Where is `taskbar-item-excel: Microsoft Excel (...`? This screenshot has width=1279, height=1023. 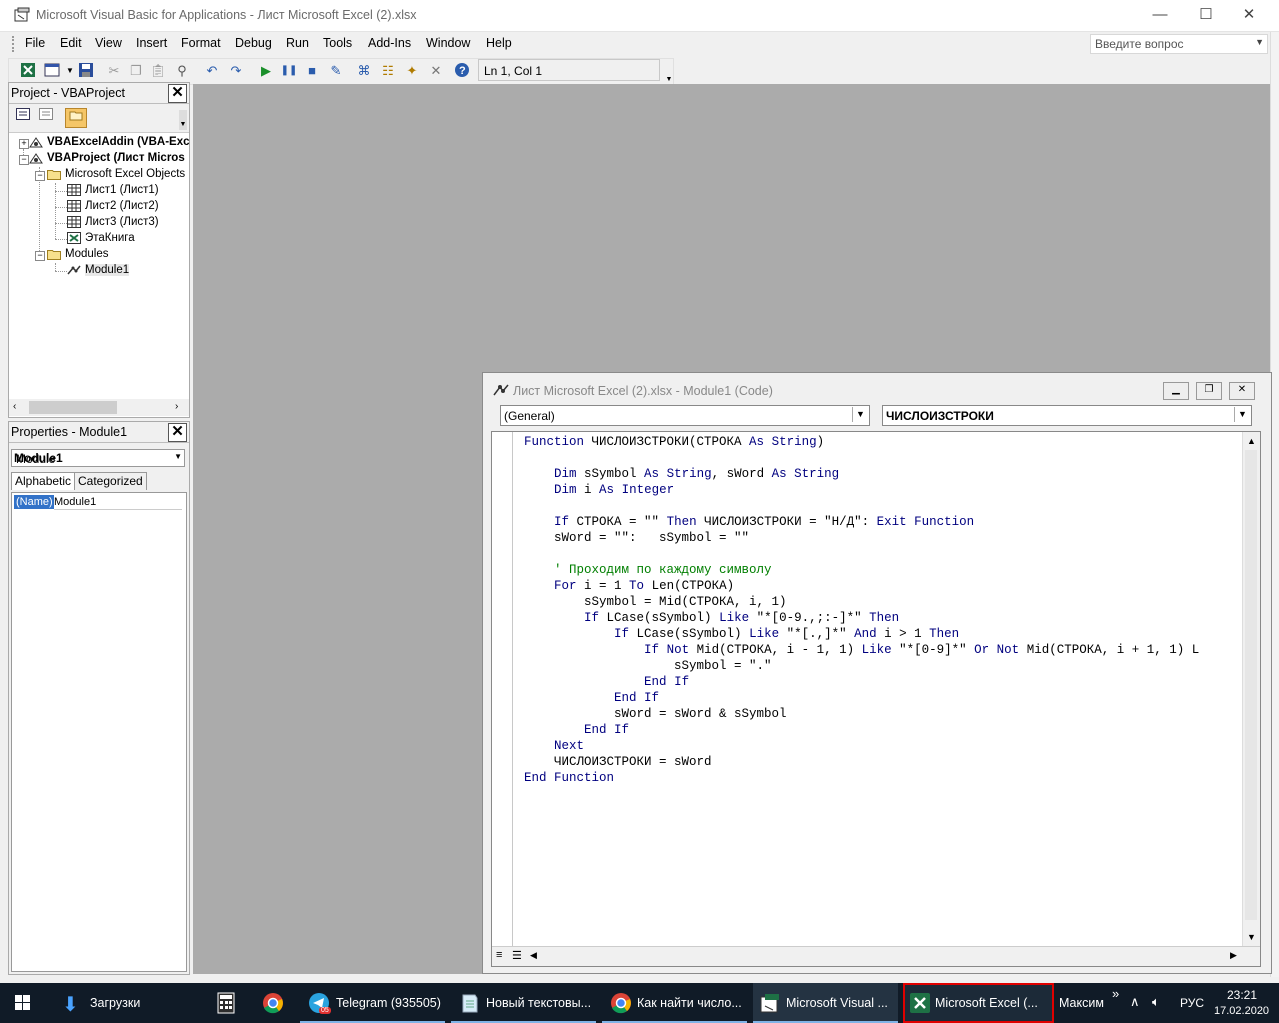 taskbar-item-excel: Microsoft Excel (... is located at coordinates (978, 1003).